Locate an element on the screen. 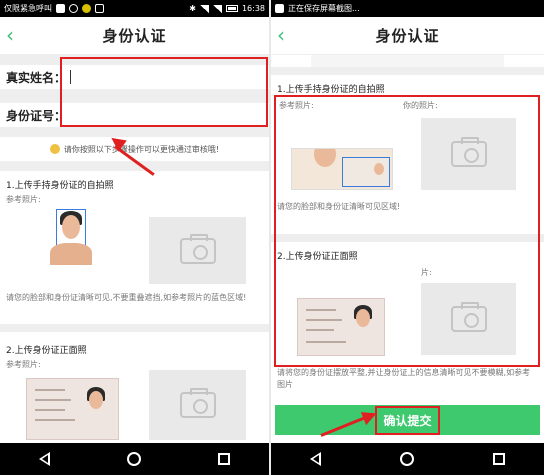 This screenshot has height=475, width=544. id-number-label: 身份证号： is located at coordinates (36, 115).